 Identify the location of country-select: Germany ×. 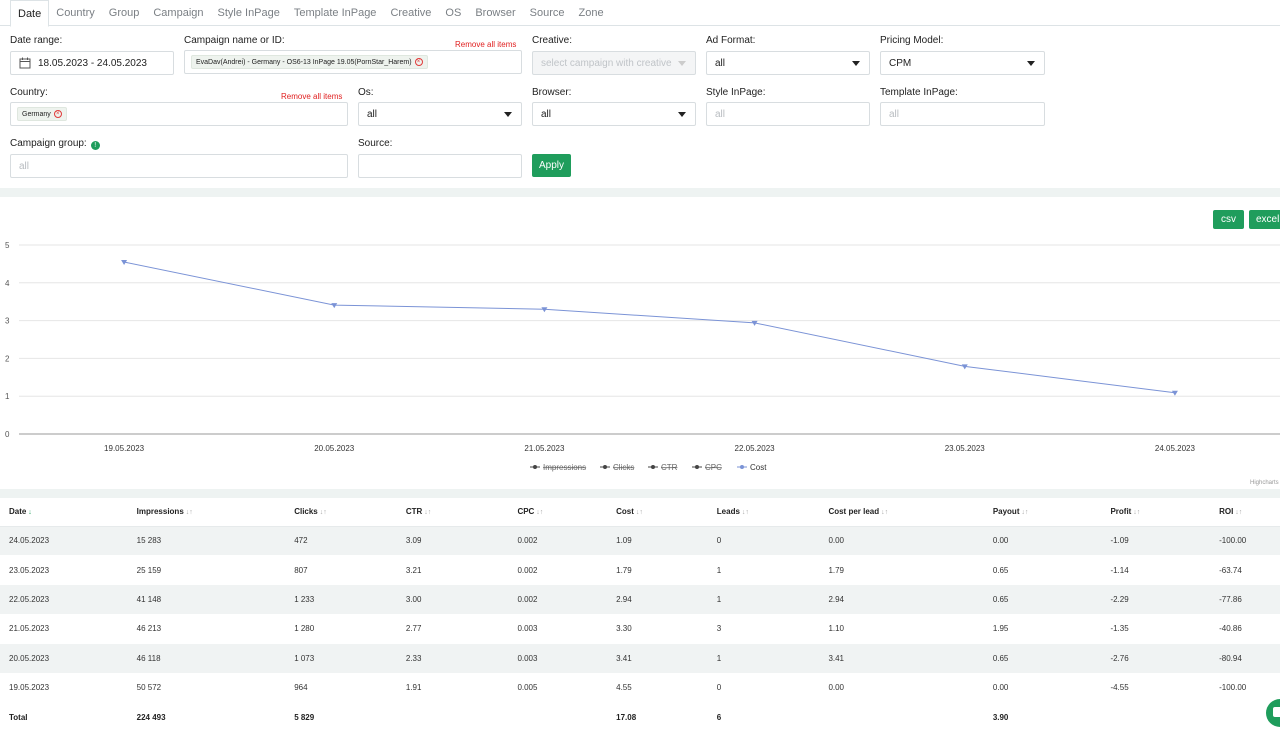
(179, 114).